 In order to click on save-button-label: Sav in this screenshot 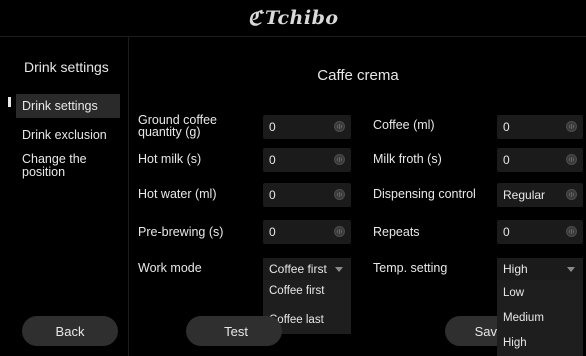, I will do `click(485, 331)`.